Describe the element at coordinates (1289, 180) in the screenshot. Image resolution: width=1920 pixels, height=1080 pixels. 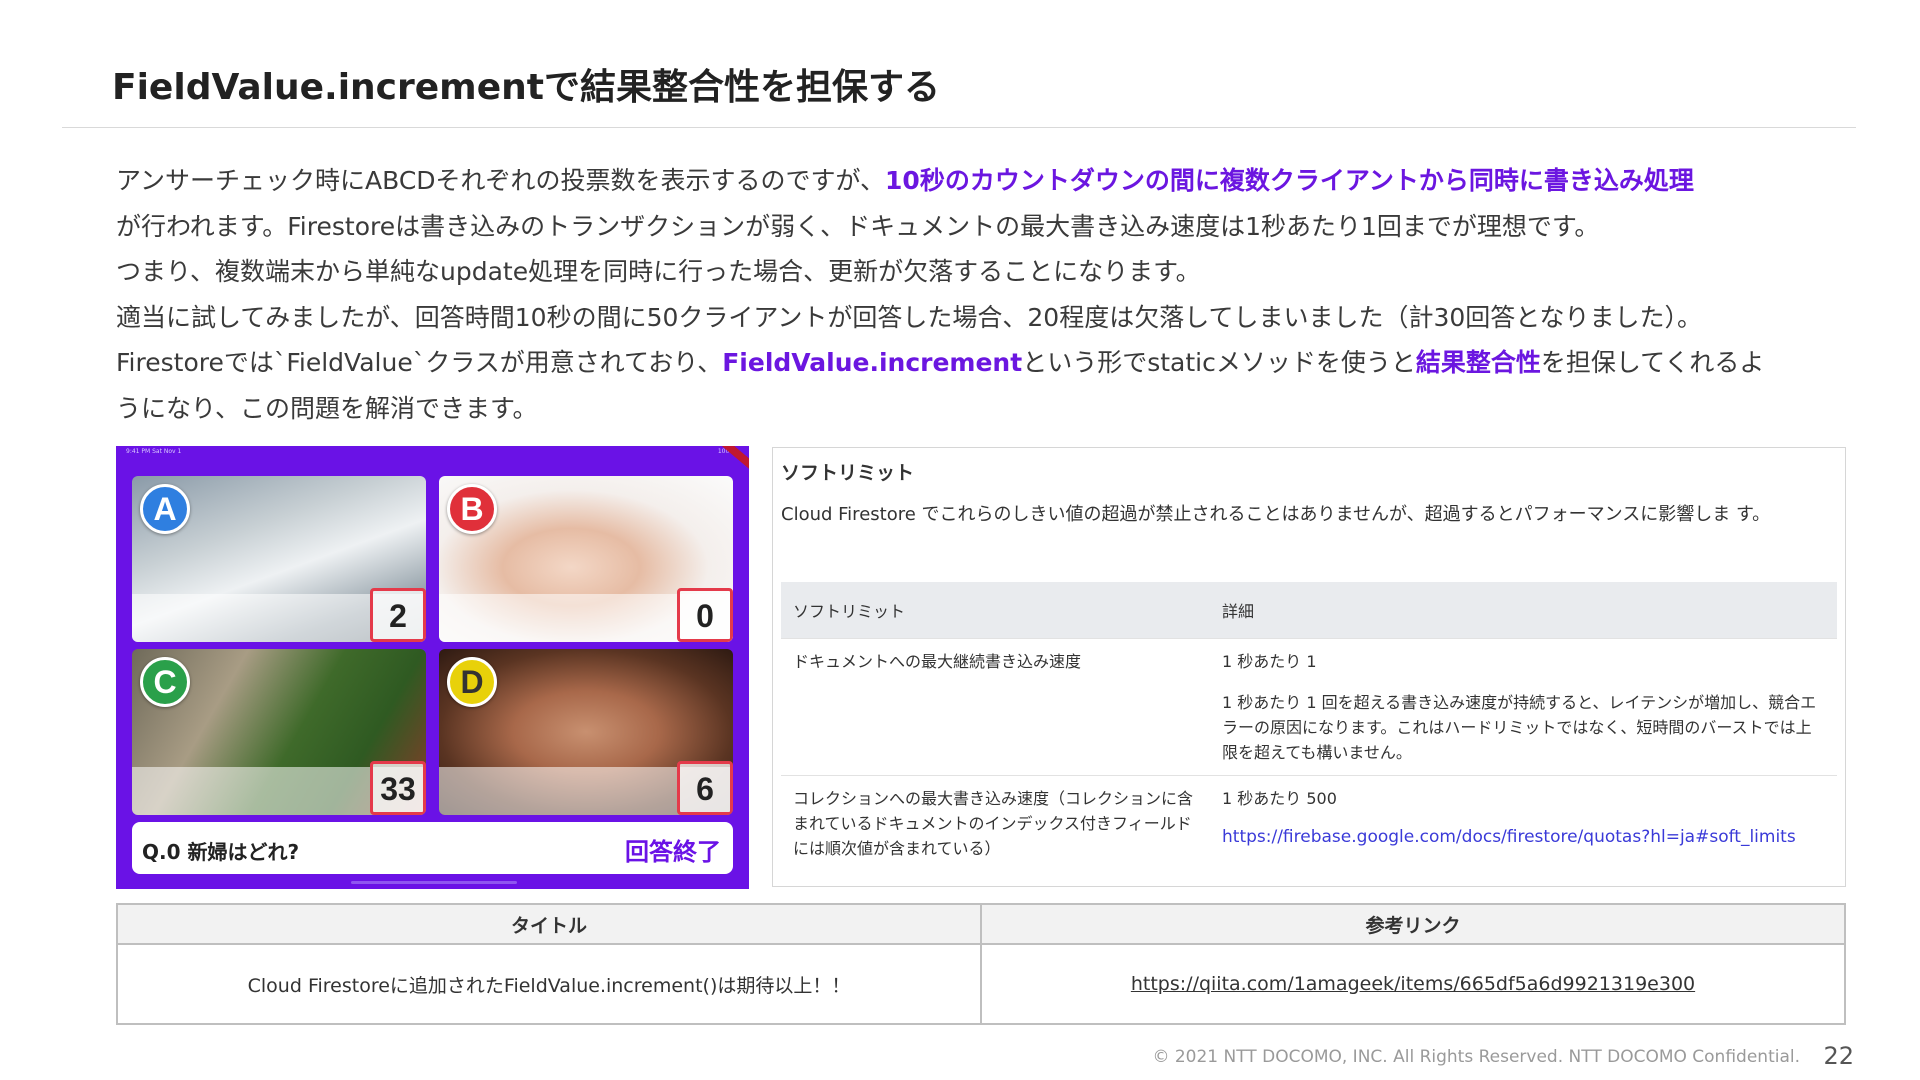
I see `highlight-text: 10秒のカウントダウンの間に複数クライアントから同時に書き込み処理` at that location.